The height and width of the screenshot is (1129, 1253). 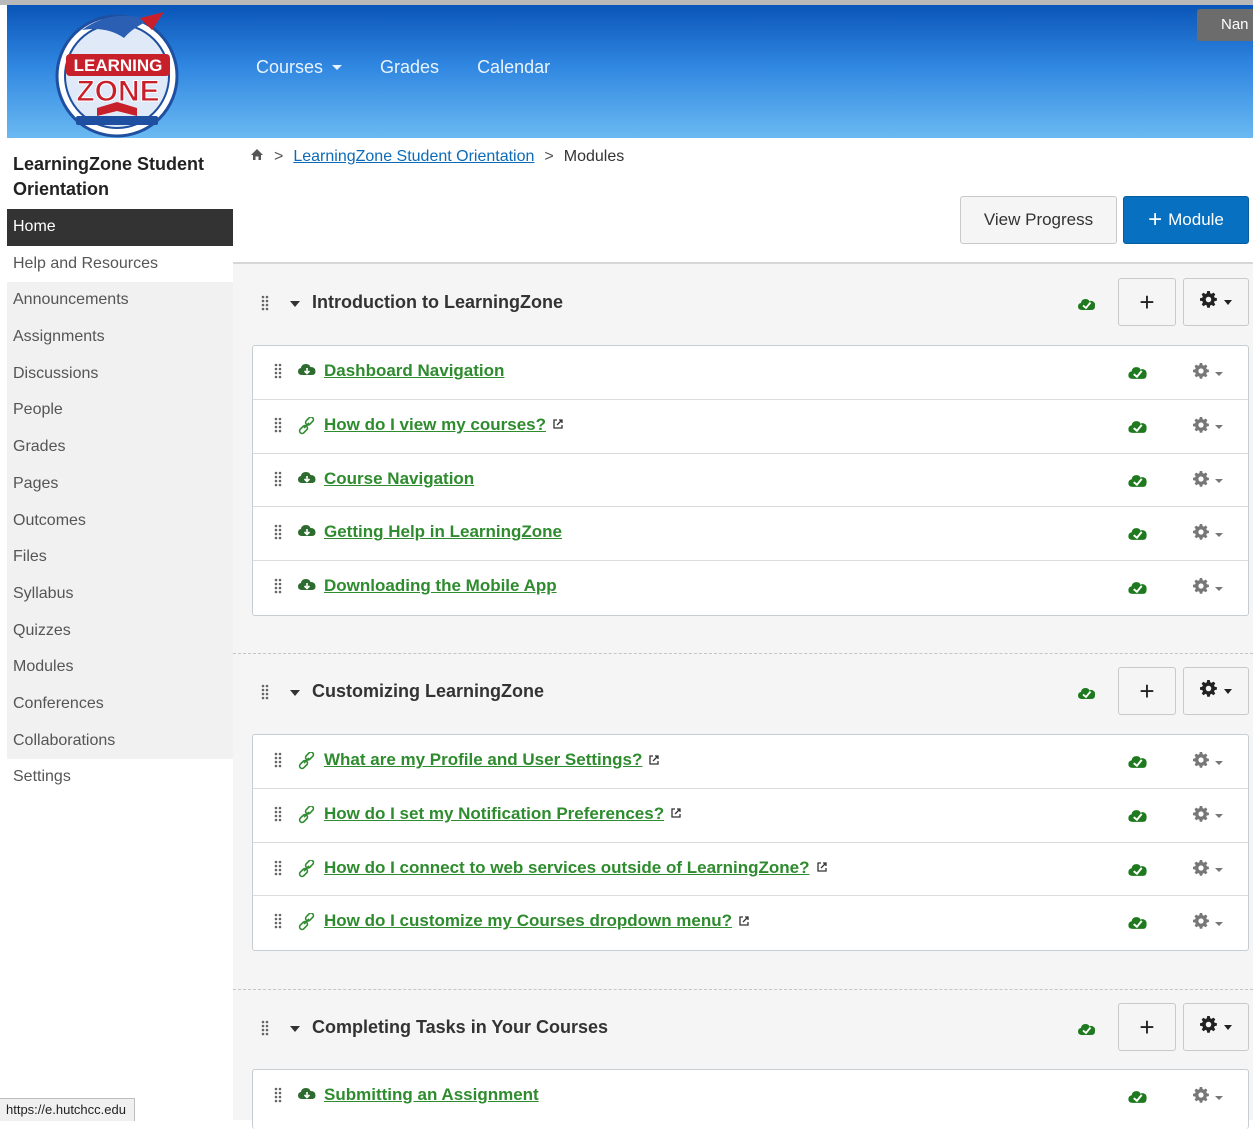 I want to click on user-menu-tab: Nan, so click(x=1225, y=25).